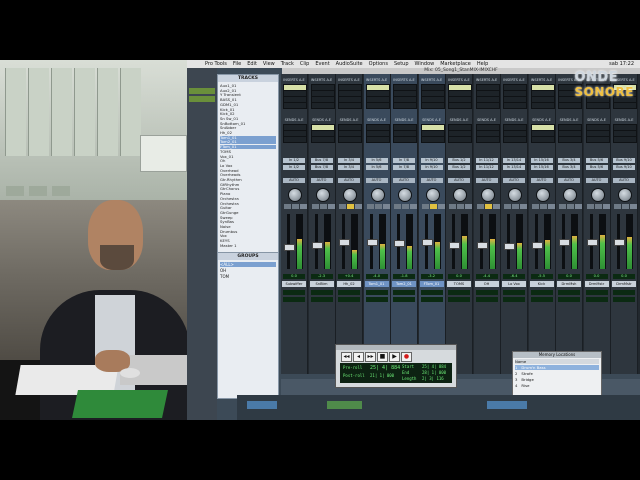  What do you see at coordinates (248, 124) in the screenshot?
I see `track-list-item: SnBottom_01` at bounding box center [248, 124].